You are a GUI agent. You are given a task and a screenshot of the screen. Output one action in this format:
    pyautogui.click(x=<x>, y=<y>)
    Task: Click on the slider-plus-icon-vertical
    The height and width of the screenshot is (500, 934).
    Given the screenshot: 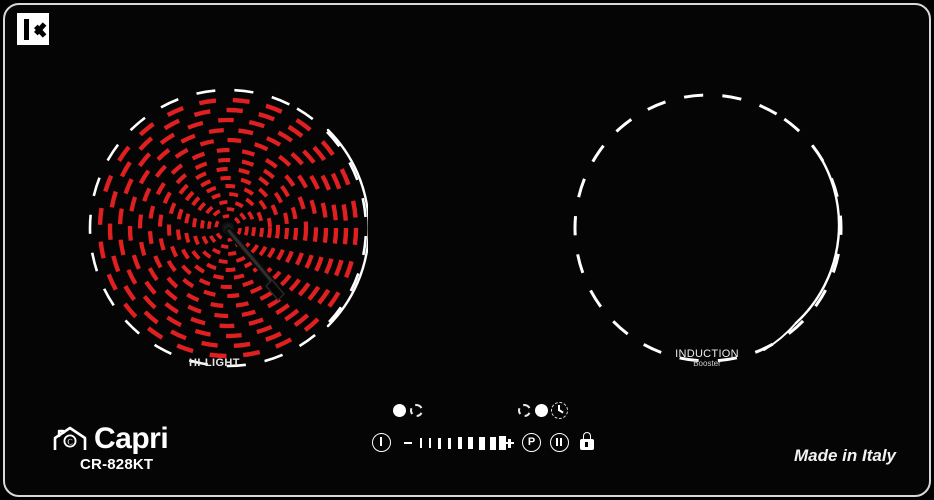 What is the action you would take?
    pyautogui.click(x=509, y=443)
    